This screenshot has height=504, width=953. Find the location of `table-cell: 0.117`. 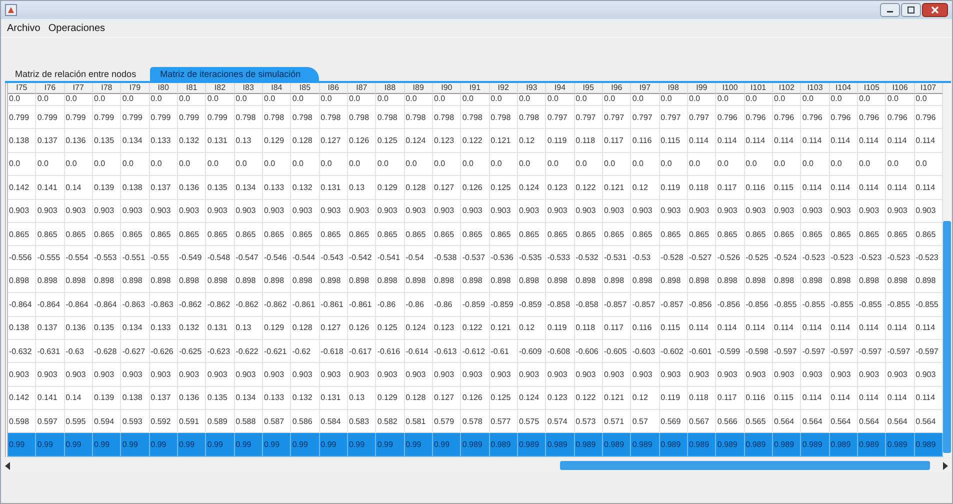

table-cell: 0.117 is located at coordinates (730, 398).